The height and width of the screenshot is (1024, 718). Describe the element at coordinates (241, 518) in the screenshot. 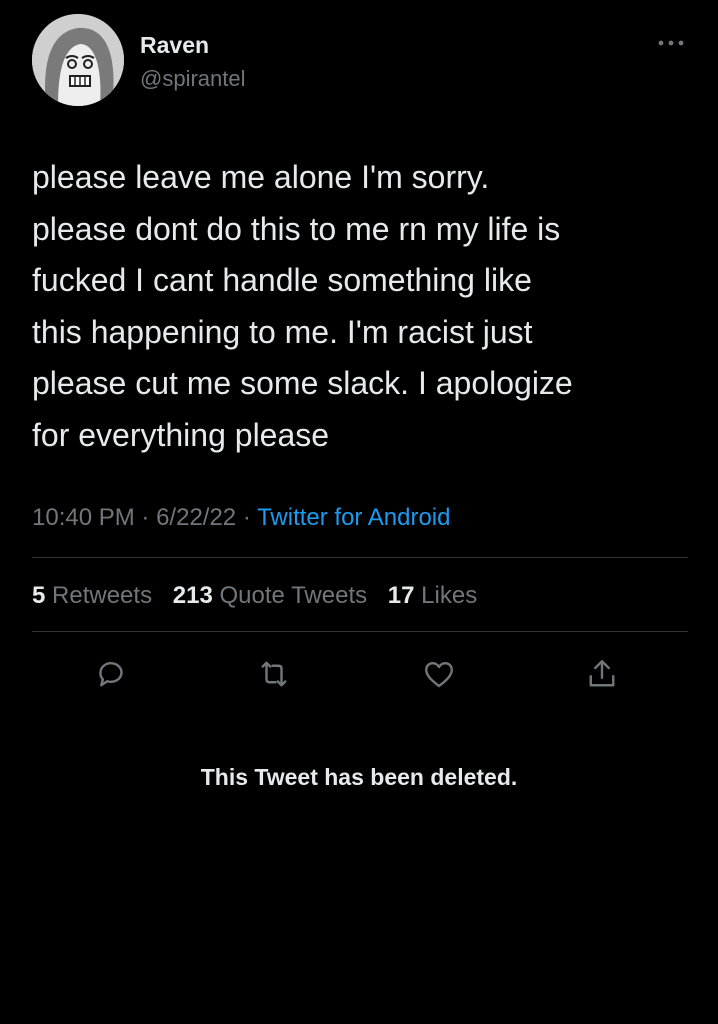

I see `tweet-meta: 10:40 PM · 6/22/22 · Twitter for Android` at that location.